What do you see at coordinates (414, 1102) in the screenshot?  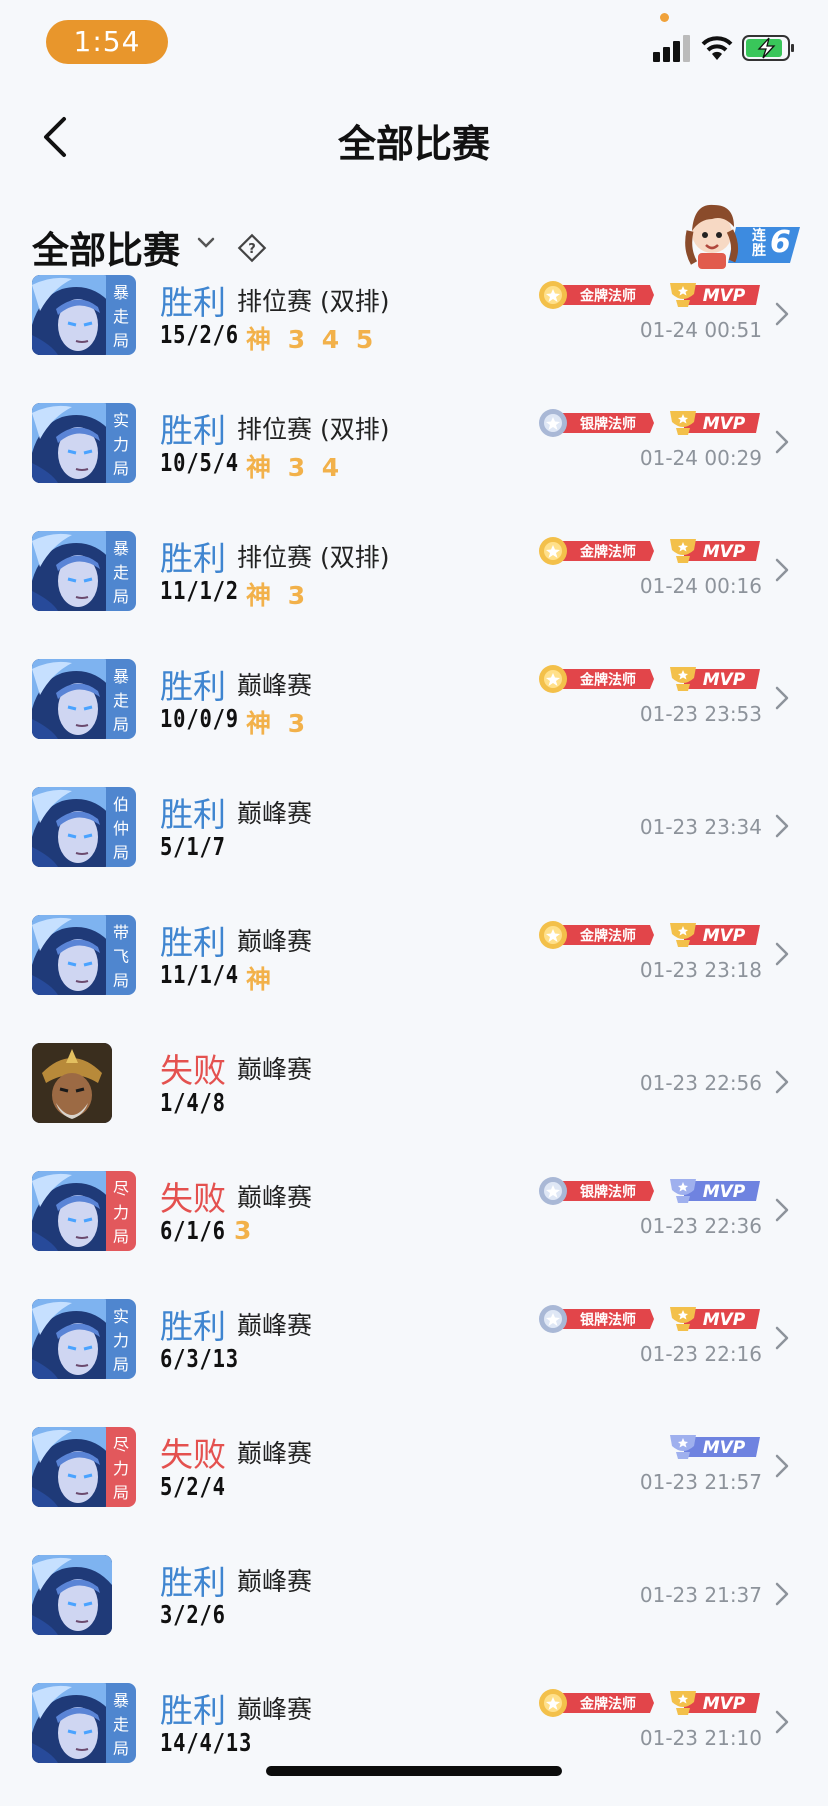 I see `match-row: 失败 巅峰赛 1/4/8 01-23 22:56` at bounding box center [414, 1102].